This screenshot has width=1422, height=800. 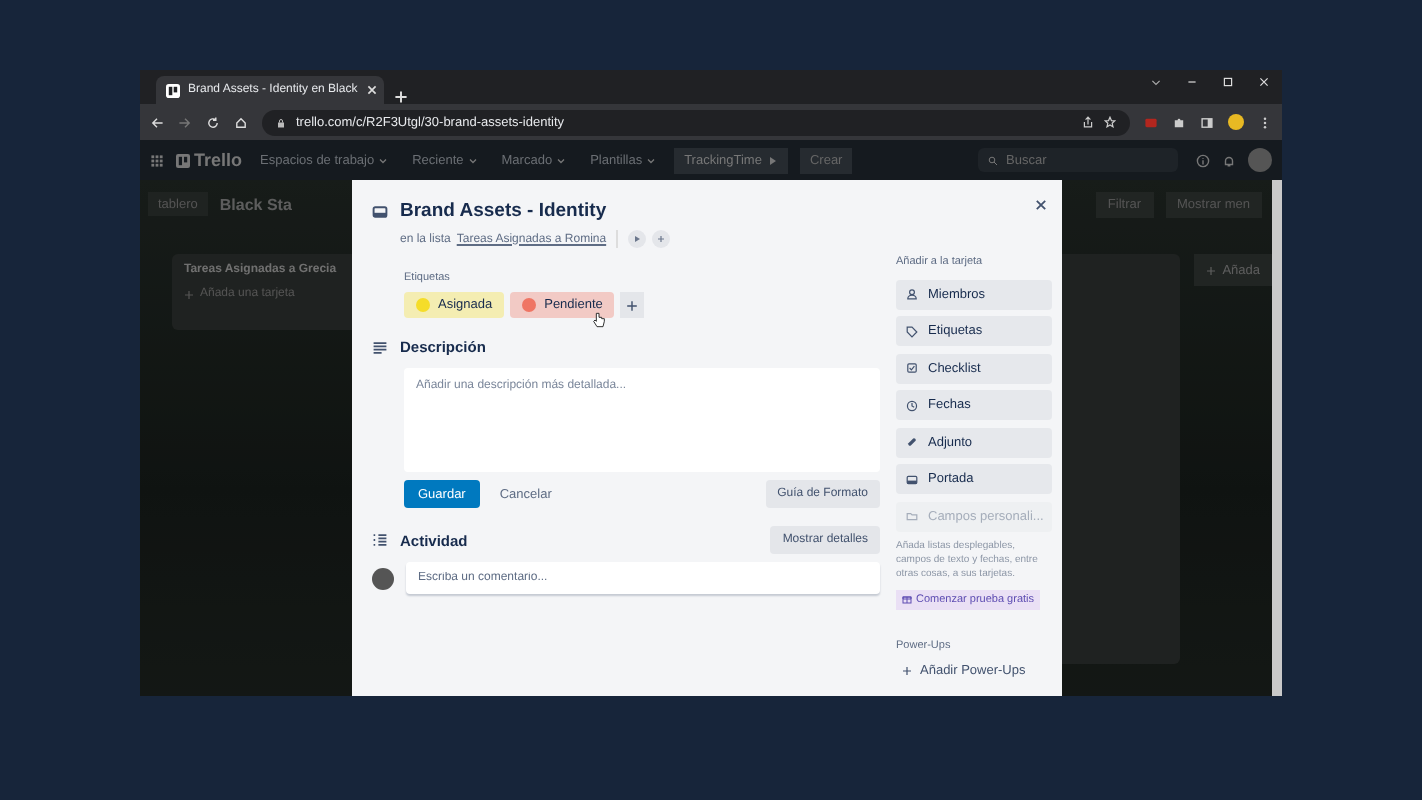 I want to click on maximize-icon, so click(x=1228, y=82).